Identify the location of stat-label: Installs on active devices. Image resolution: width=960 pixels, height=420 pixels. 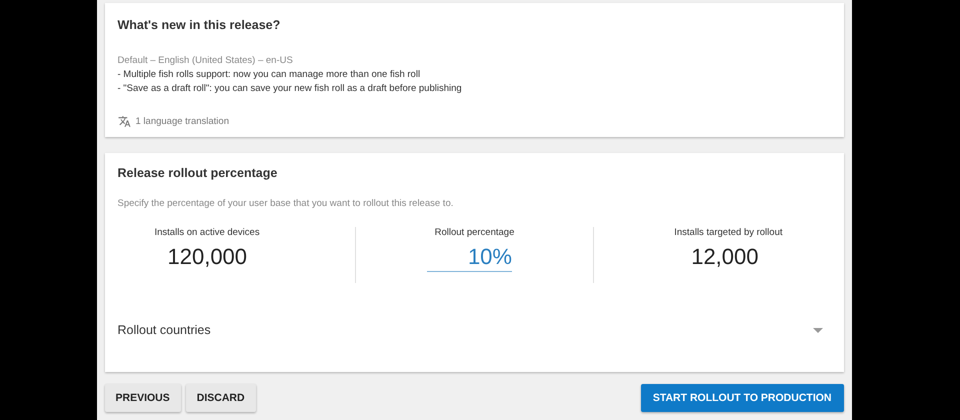
(207, 232).